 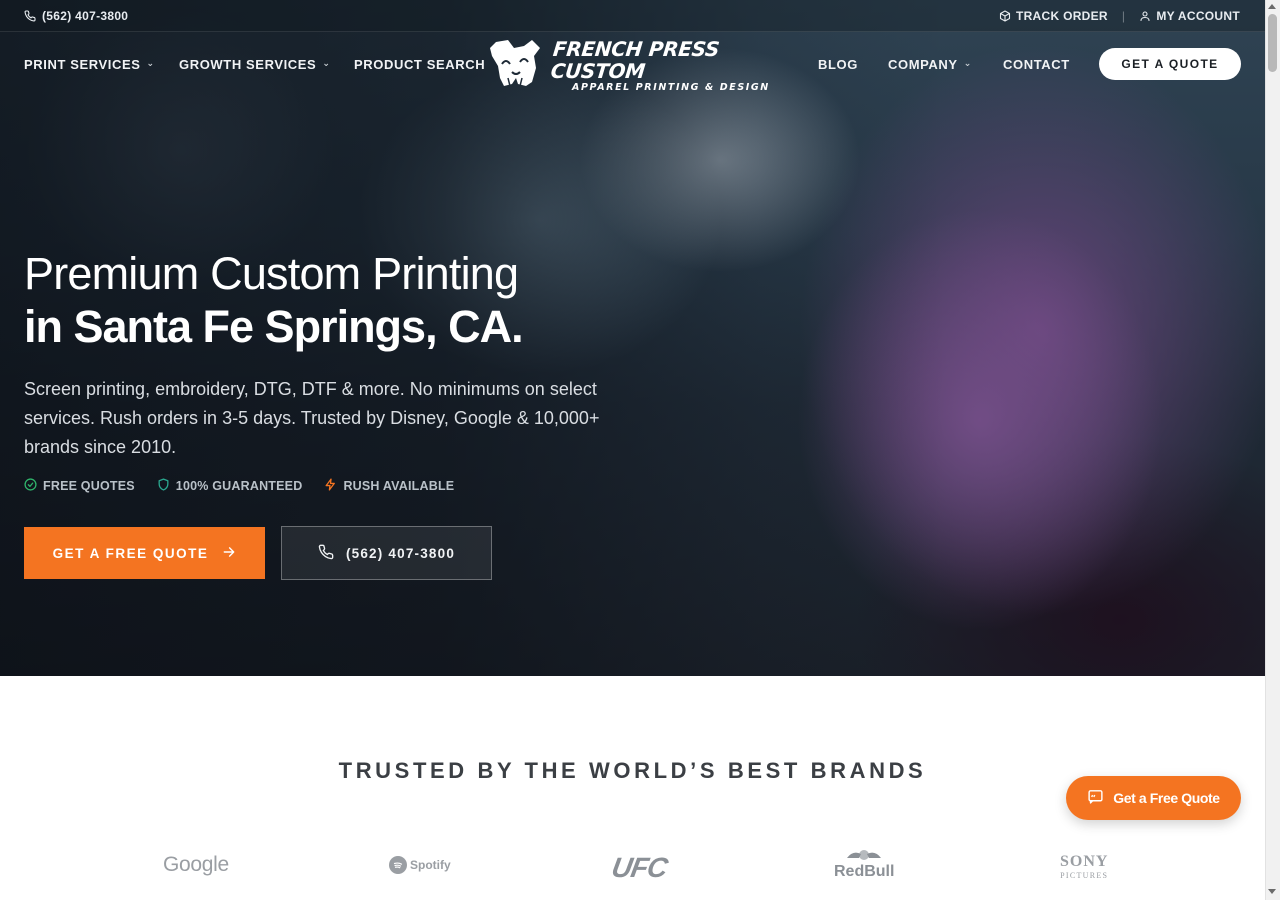 What do you see at coordinates (1095, 798) in the screenshot?
I see `chat-icon` at bounding box center [1095, 798].